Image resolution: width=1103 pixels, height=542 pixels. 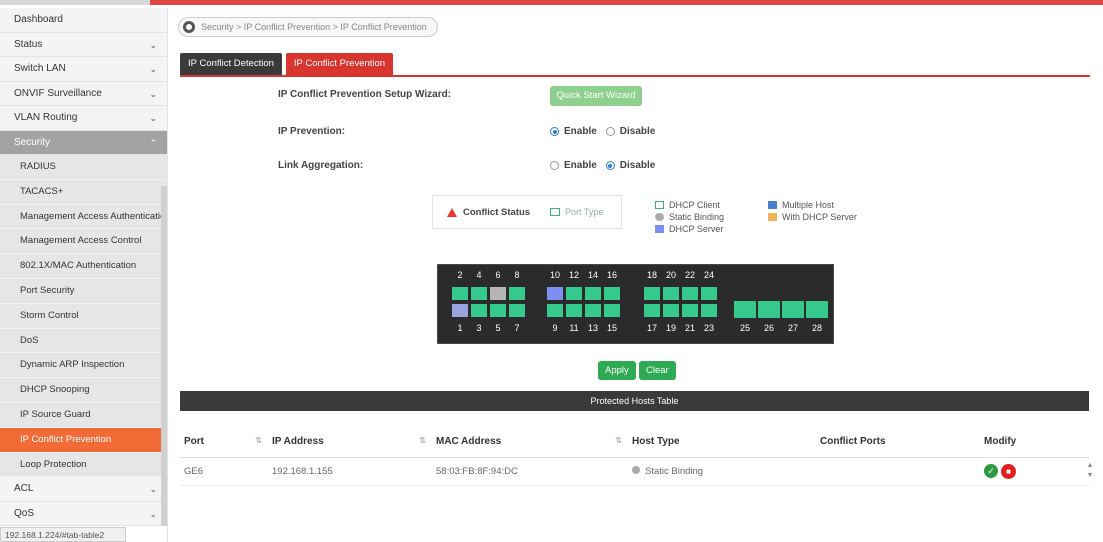 What do you see at coordinates (479, 275) in the screenshot?
I see `port-number: 4` at bounding box center [479, 275].